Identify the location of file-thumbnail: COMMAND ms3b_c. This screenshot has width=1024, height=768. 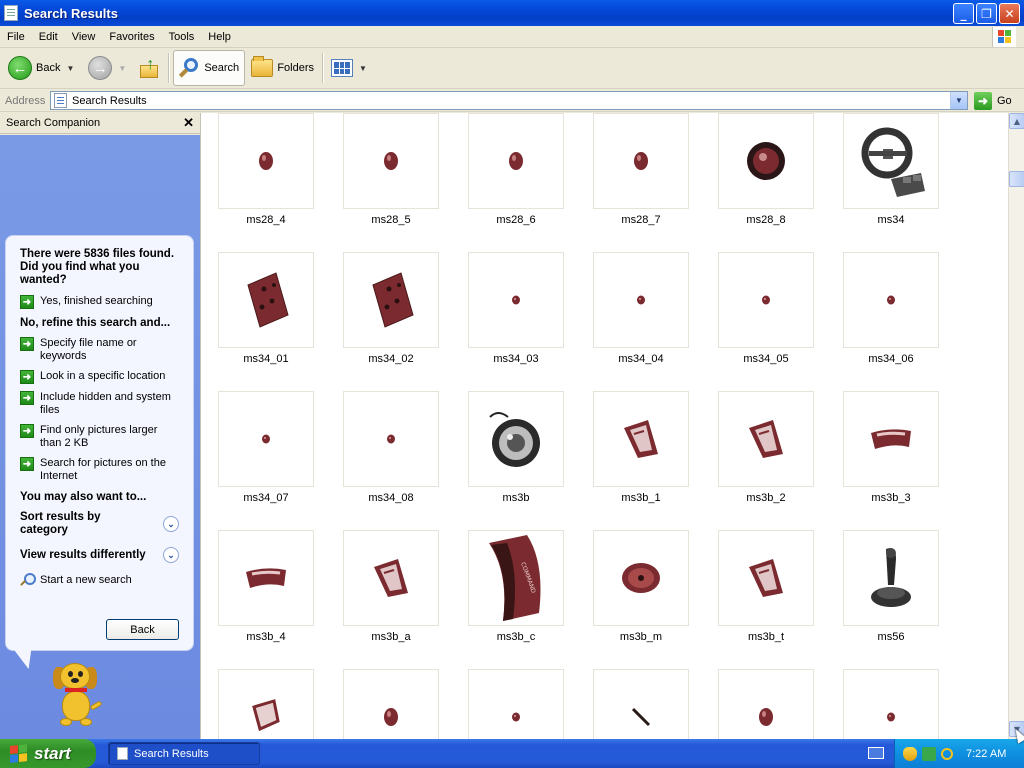
(516, 590).